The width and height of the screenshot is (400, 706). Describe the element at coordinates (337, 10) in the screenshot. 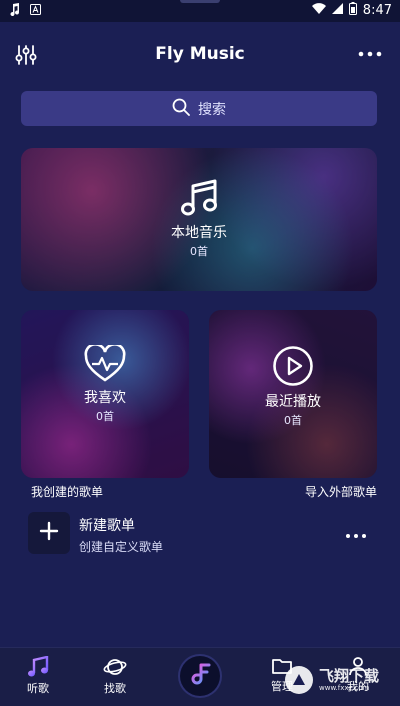

I see `signal-icon` at that location.